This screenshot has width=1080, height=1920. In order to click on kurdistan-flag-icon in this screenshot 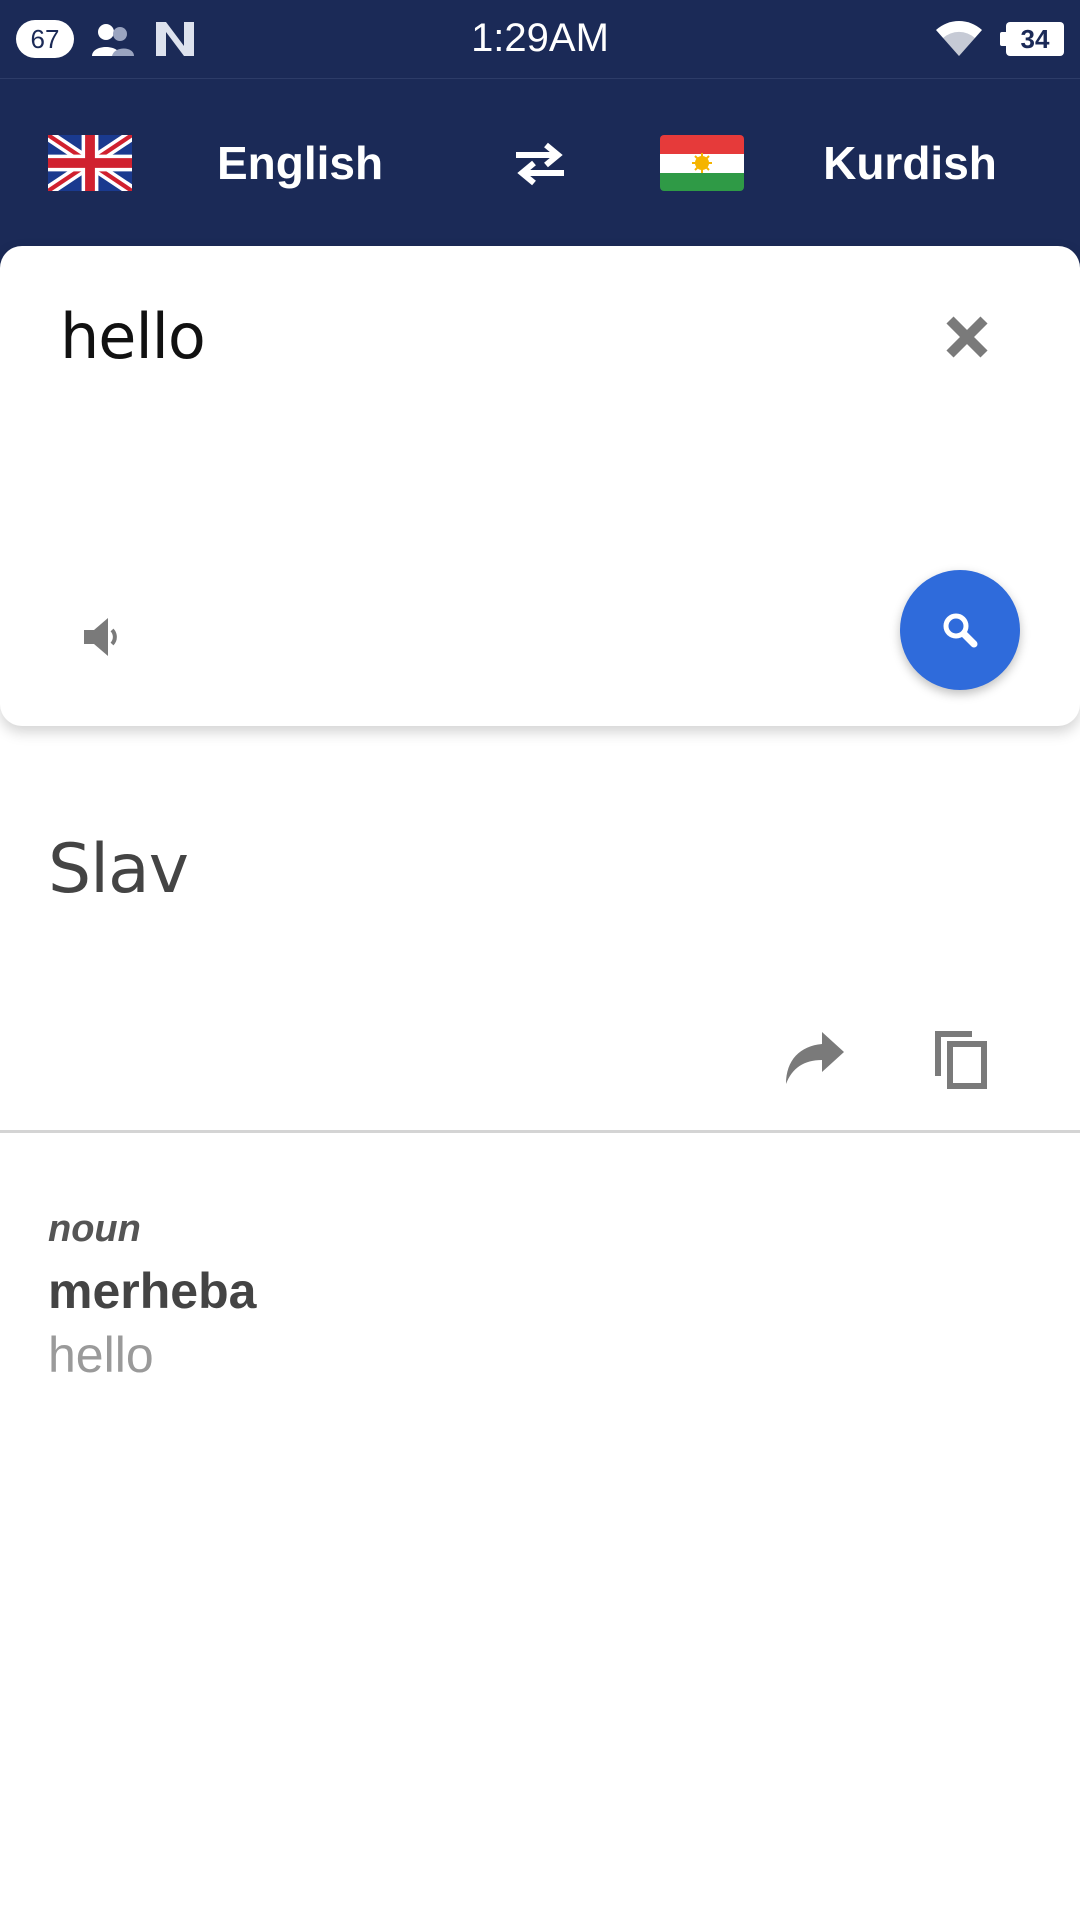, I will do `click(702, 163)`.